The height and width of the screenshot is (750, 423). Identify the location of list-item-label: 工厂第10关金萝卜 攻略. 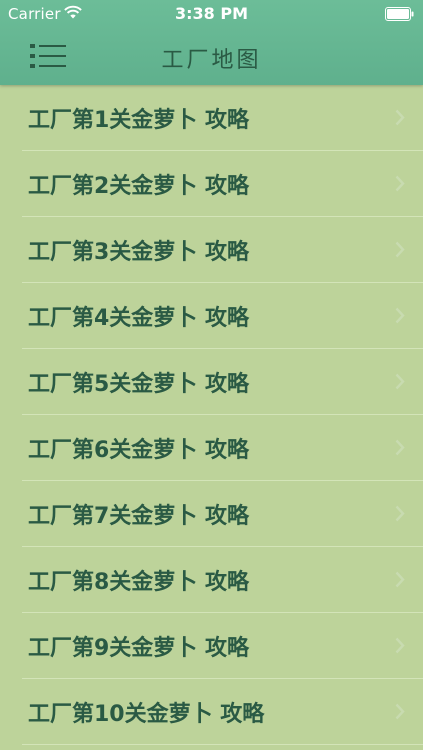
(146, 714).